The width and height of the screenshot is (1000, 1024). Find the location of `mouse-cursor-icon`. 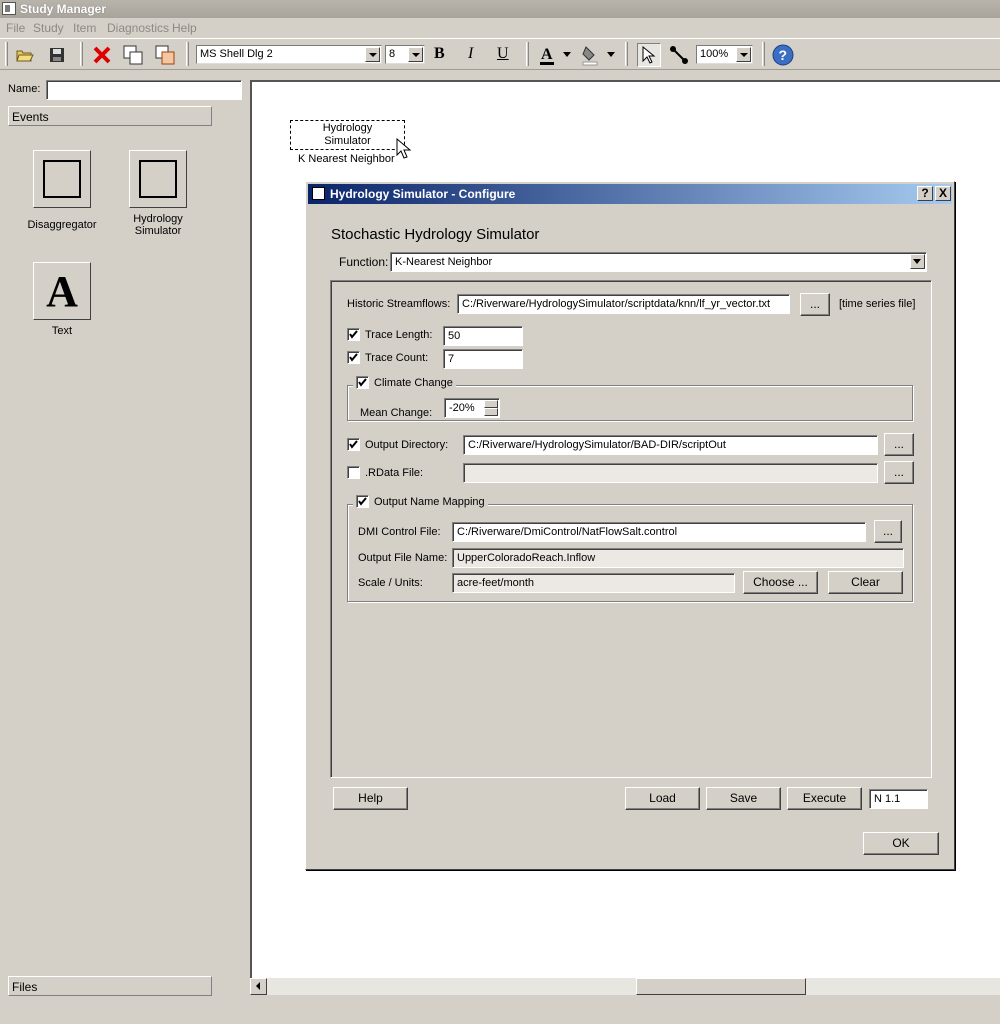

mouse-cursor-icon is located at coordinates (404, 150).